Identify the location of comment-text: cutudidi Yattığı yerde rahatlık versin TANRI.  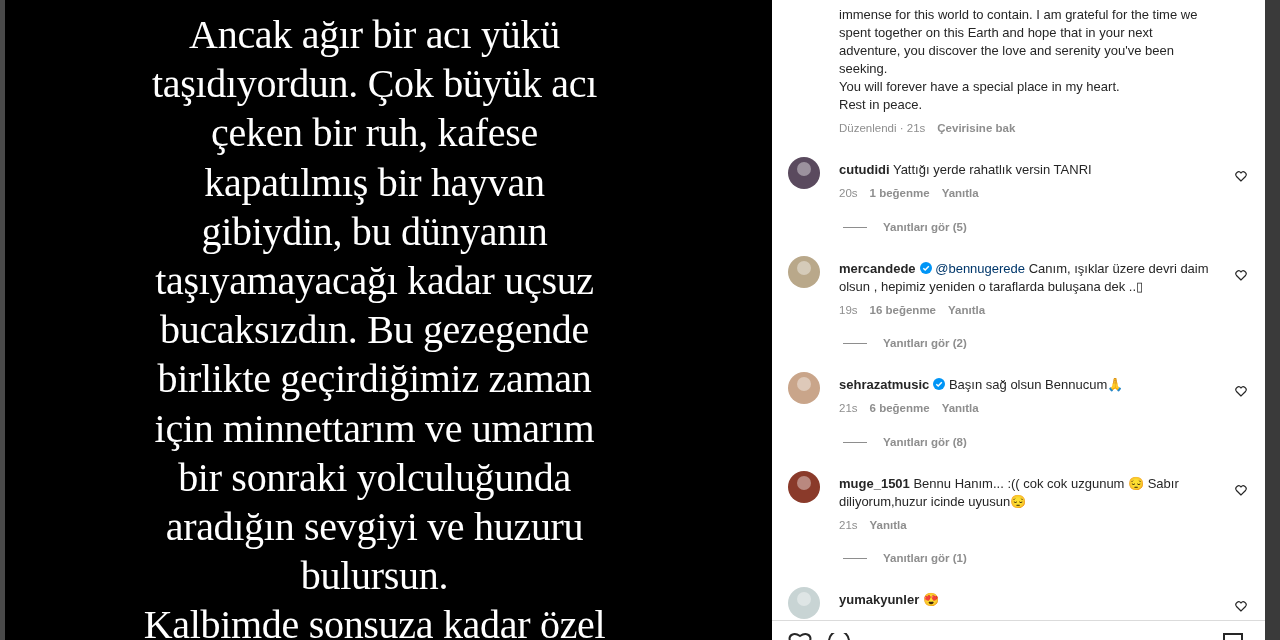
(966, 170).